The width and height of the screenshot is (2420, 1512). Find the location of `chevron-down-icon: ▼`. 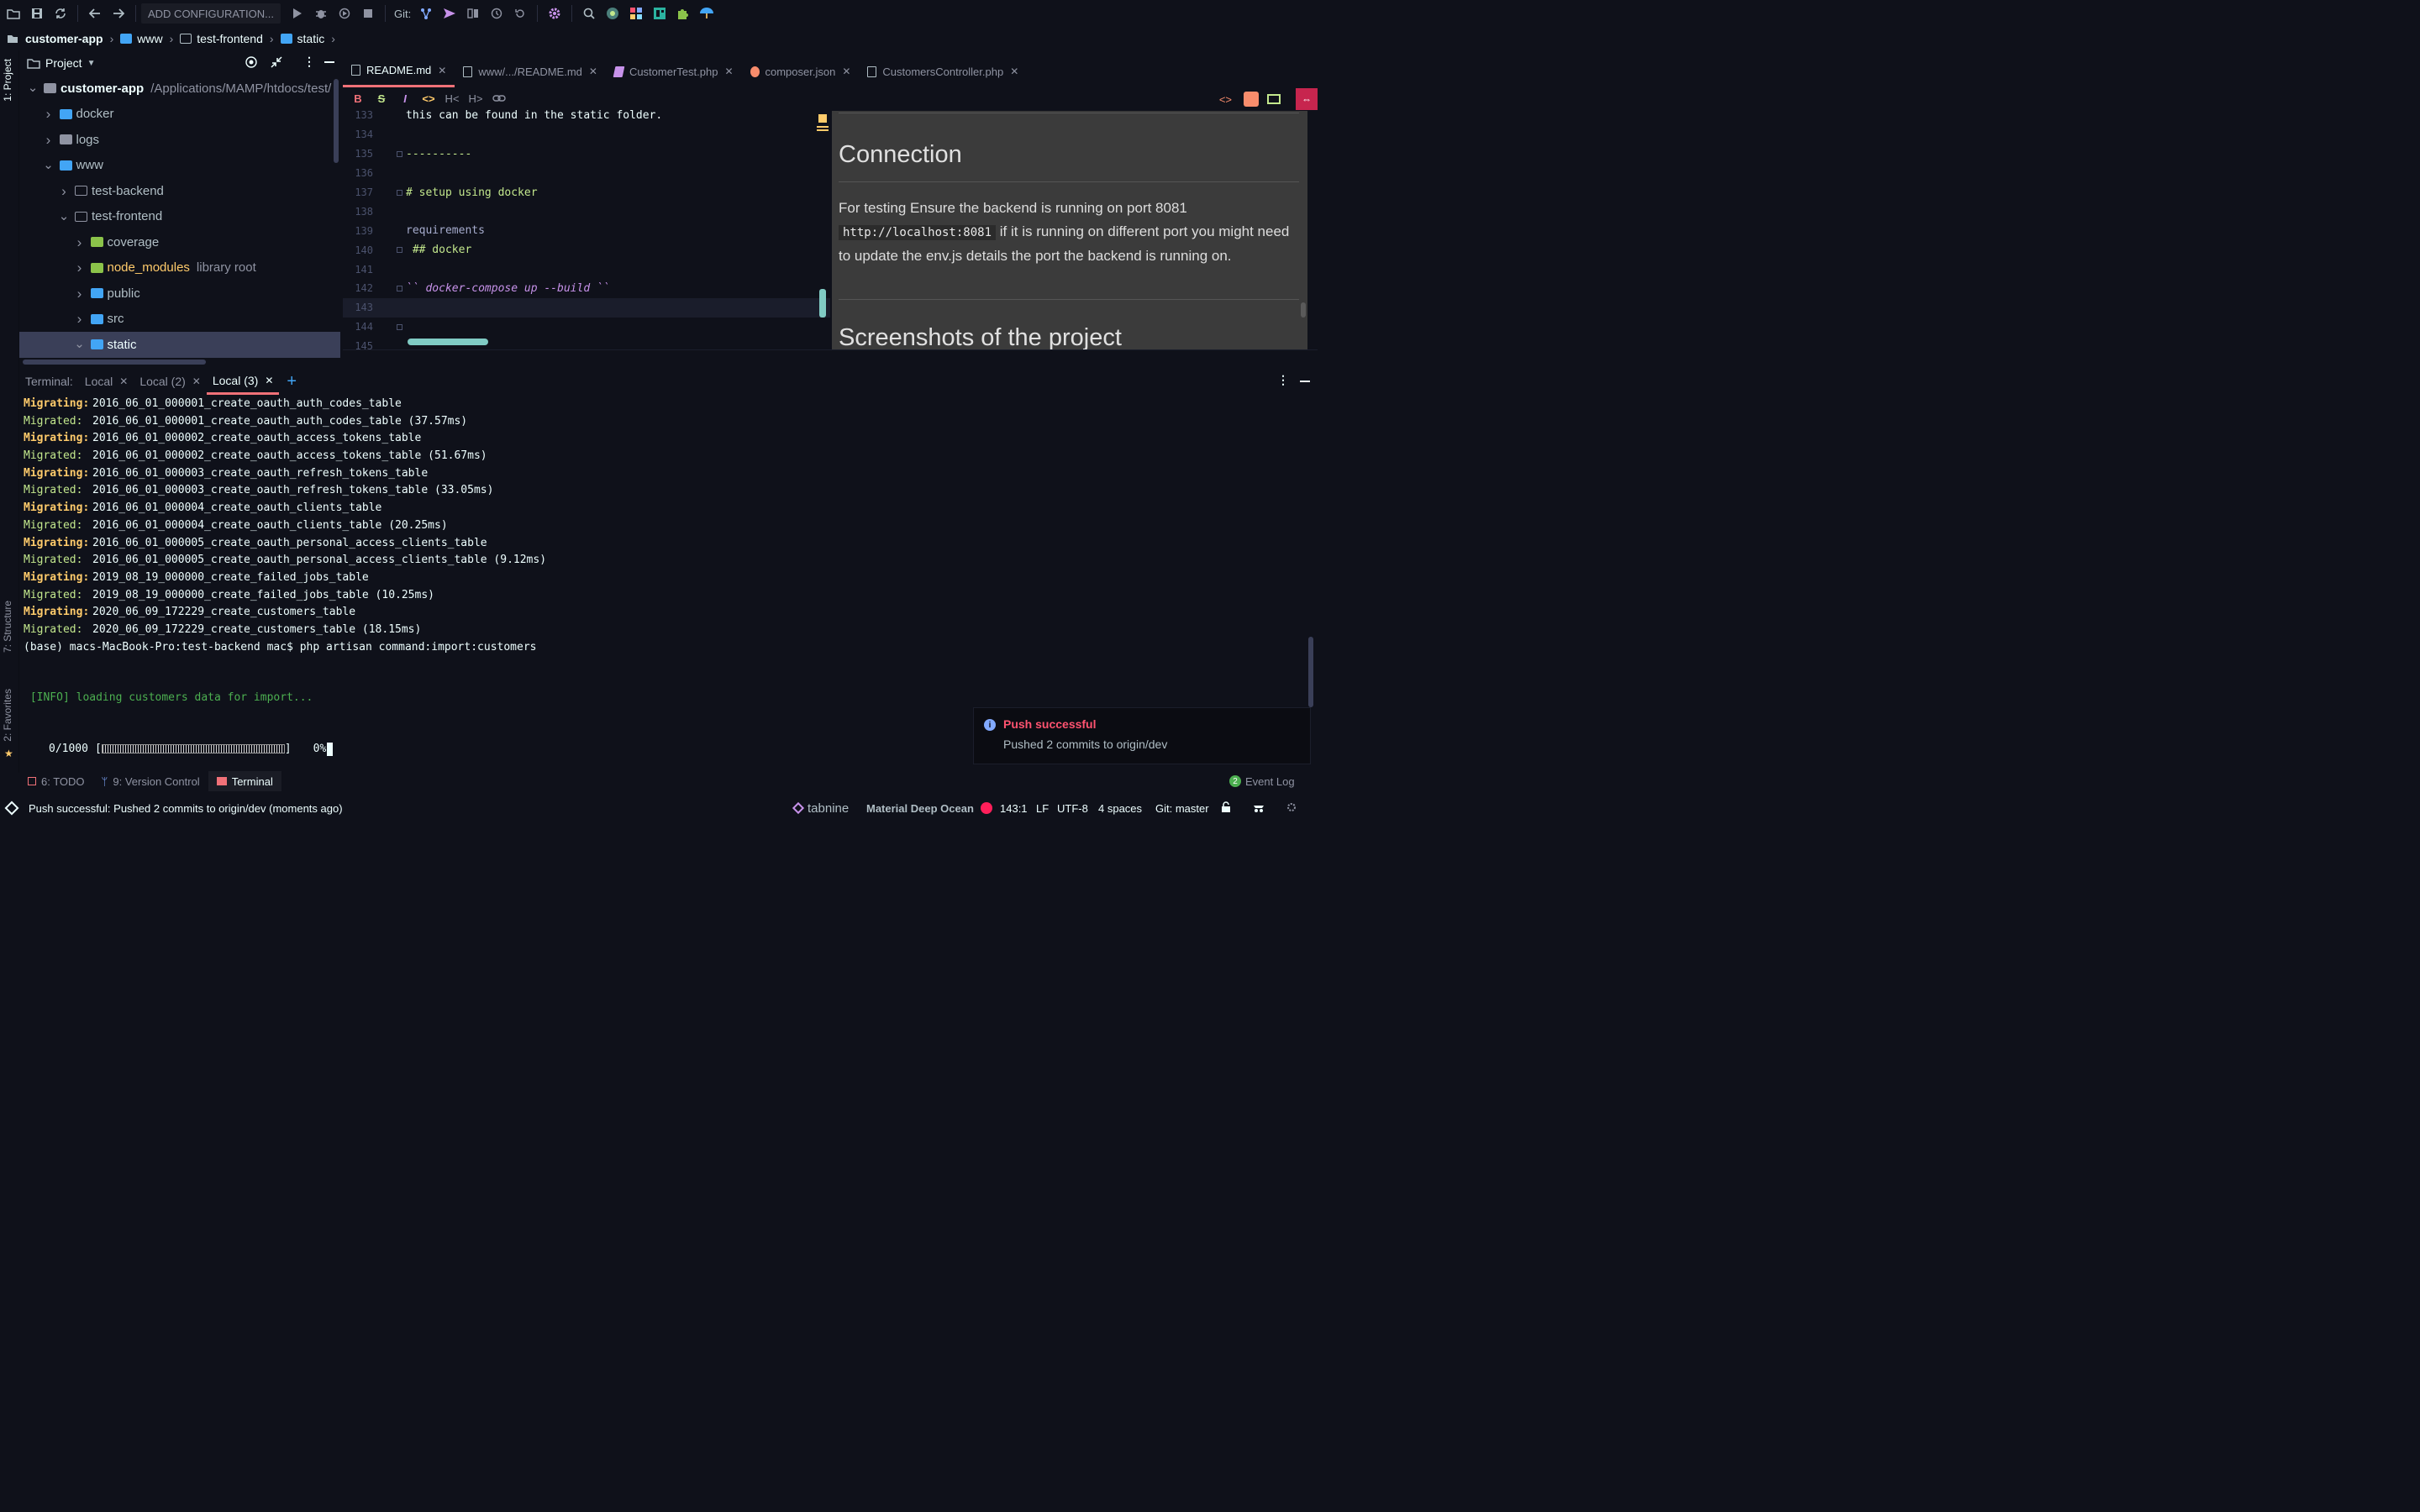

chevron-down-icon: ▼ is located at coordinates (92, 63).